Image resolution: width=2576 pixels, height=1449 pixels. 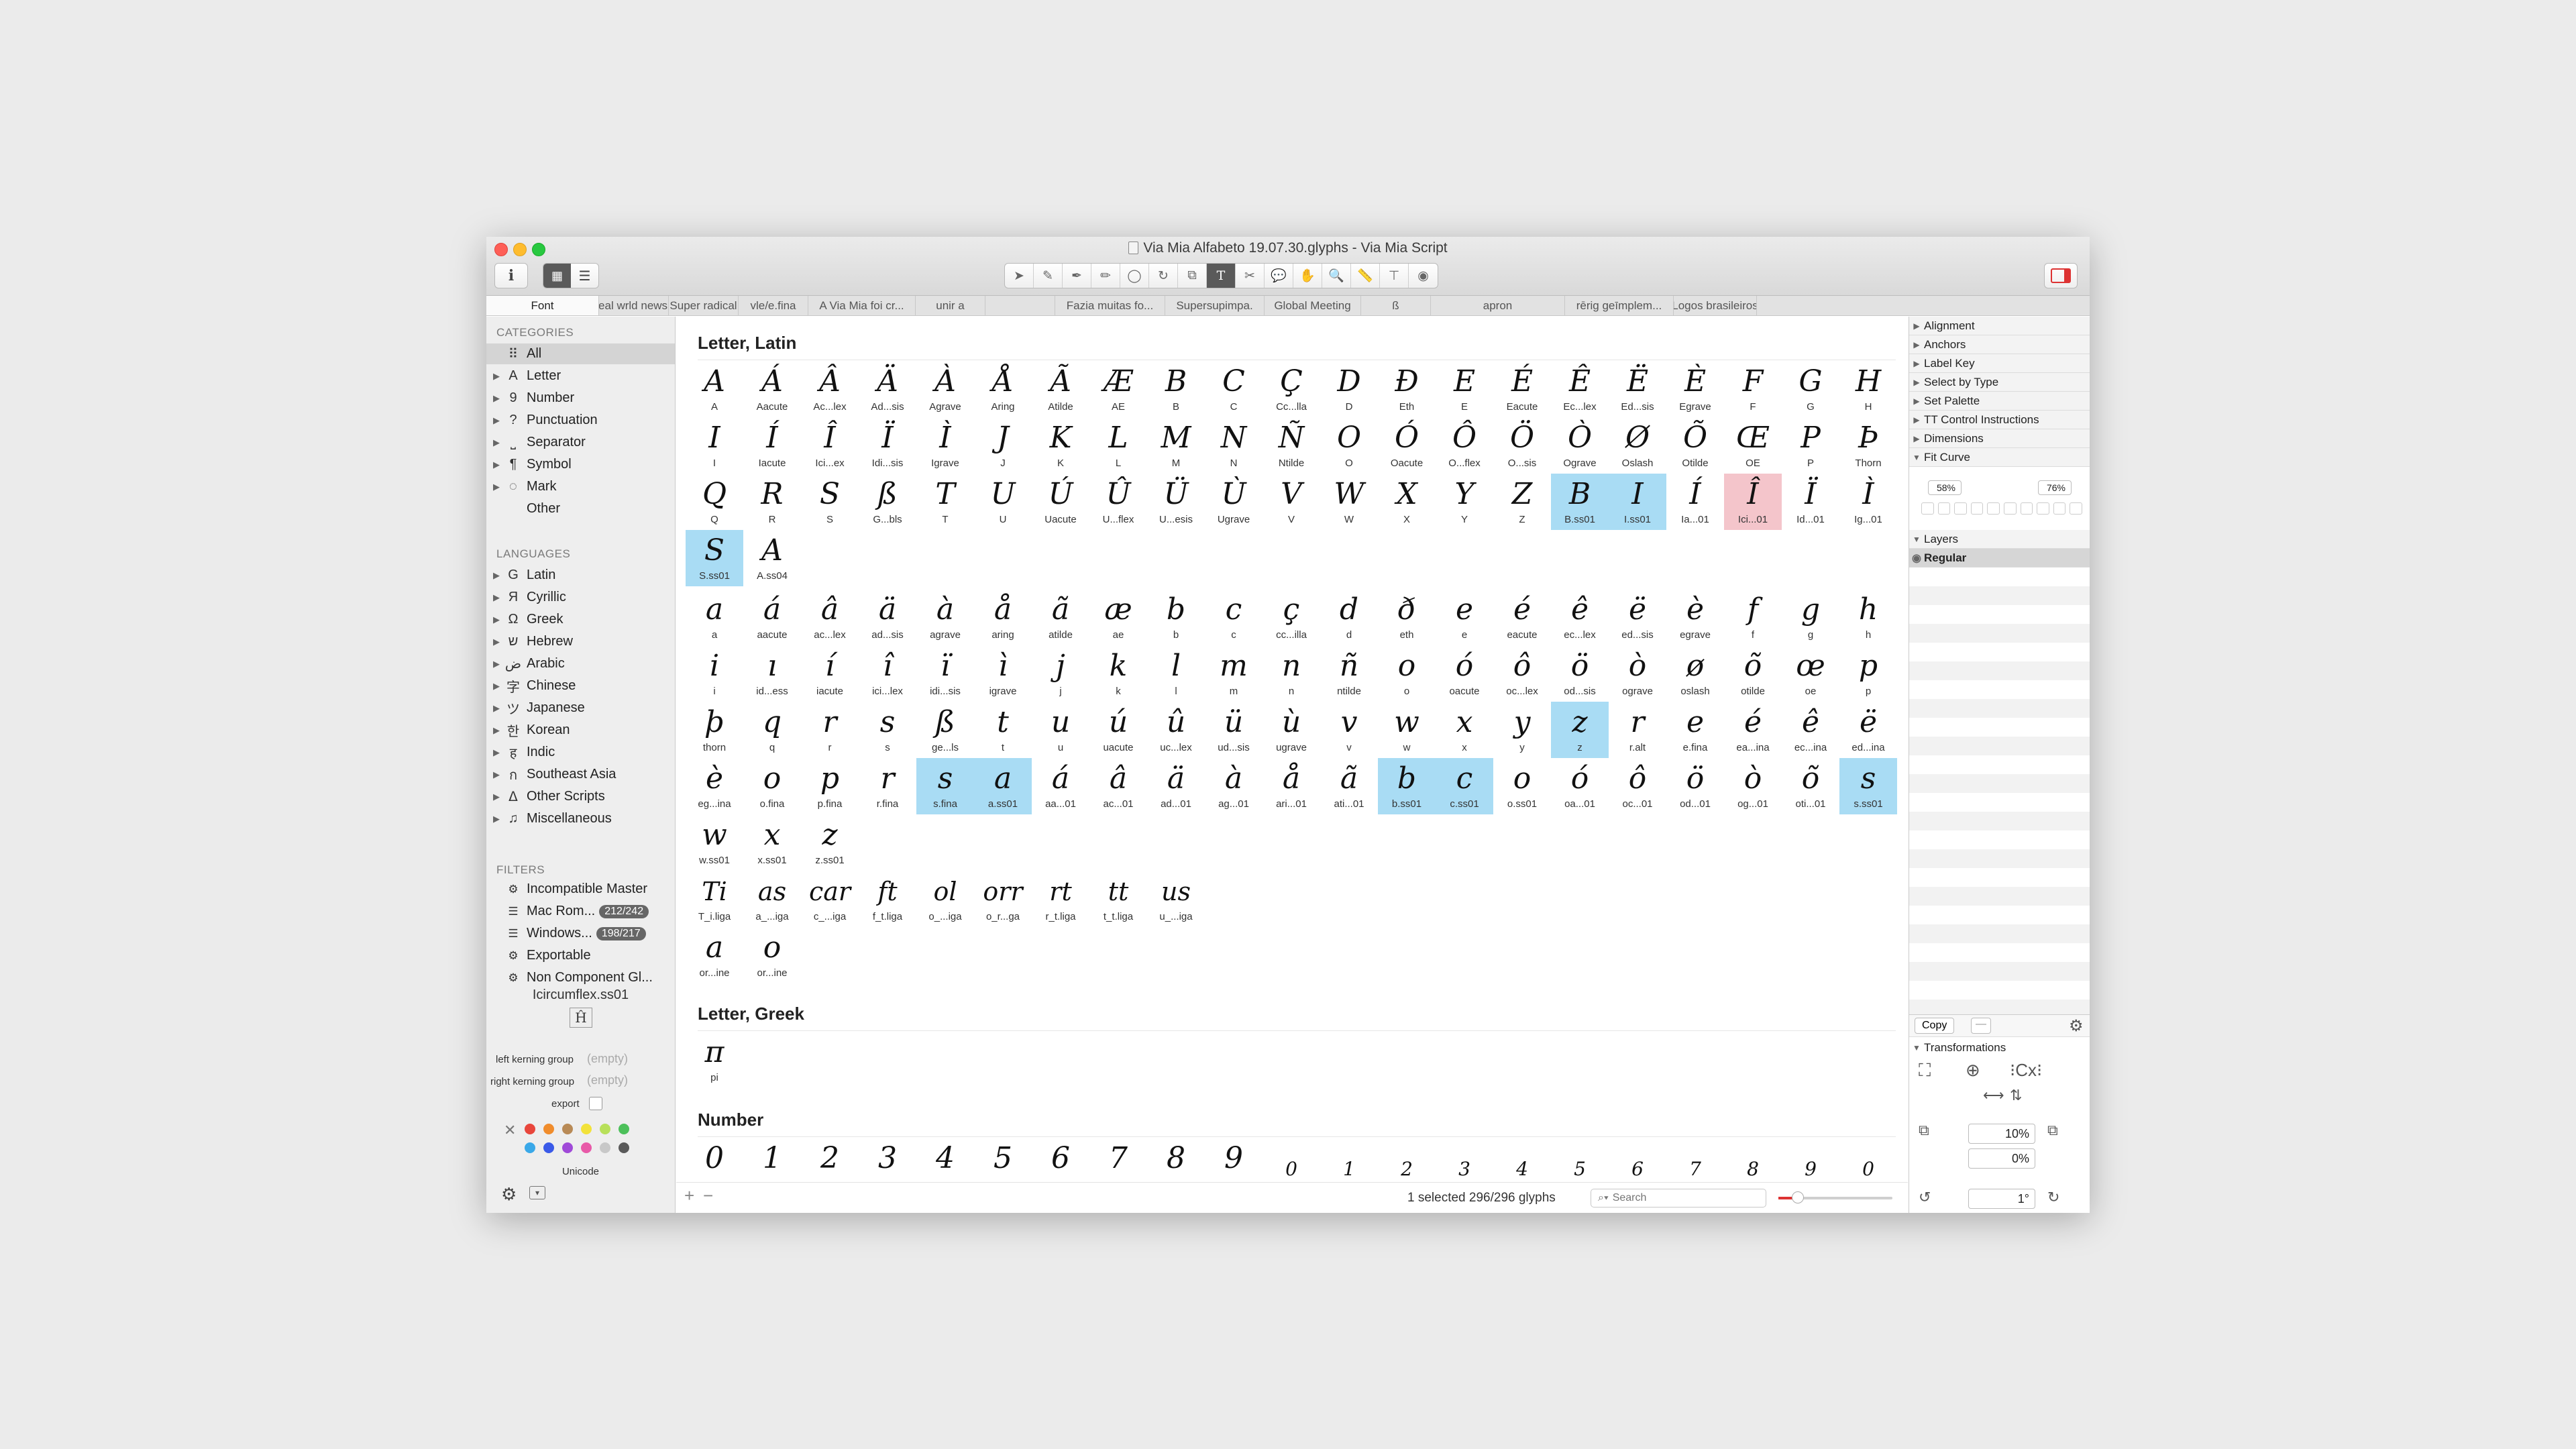 What do you see at coordinates (1522, 617) in the screenshot?
I see `glyph-cell: é eacute` at bounding box center [1522, 617].